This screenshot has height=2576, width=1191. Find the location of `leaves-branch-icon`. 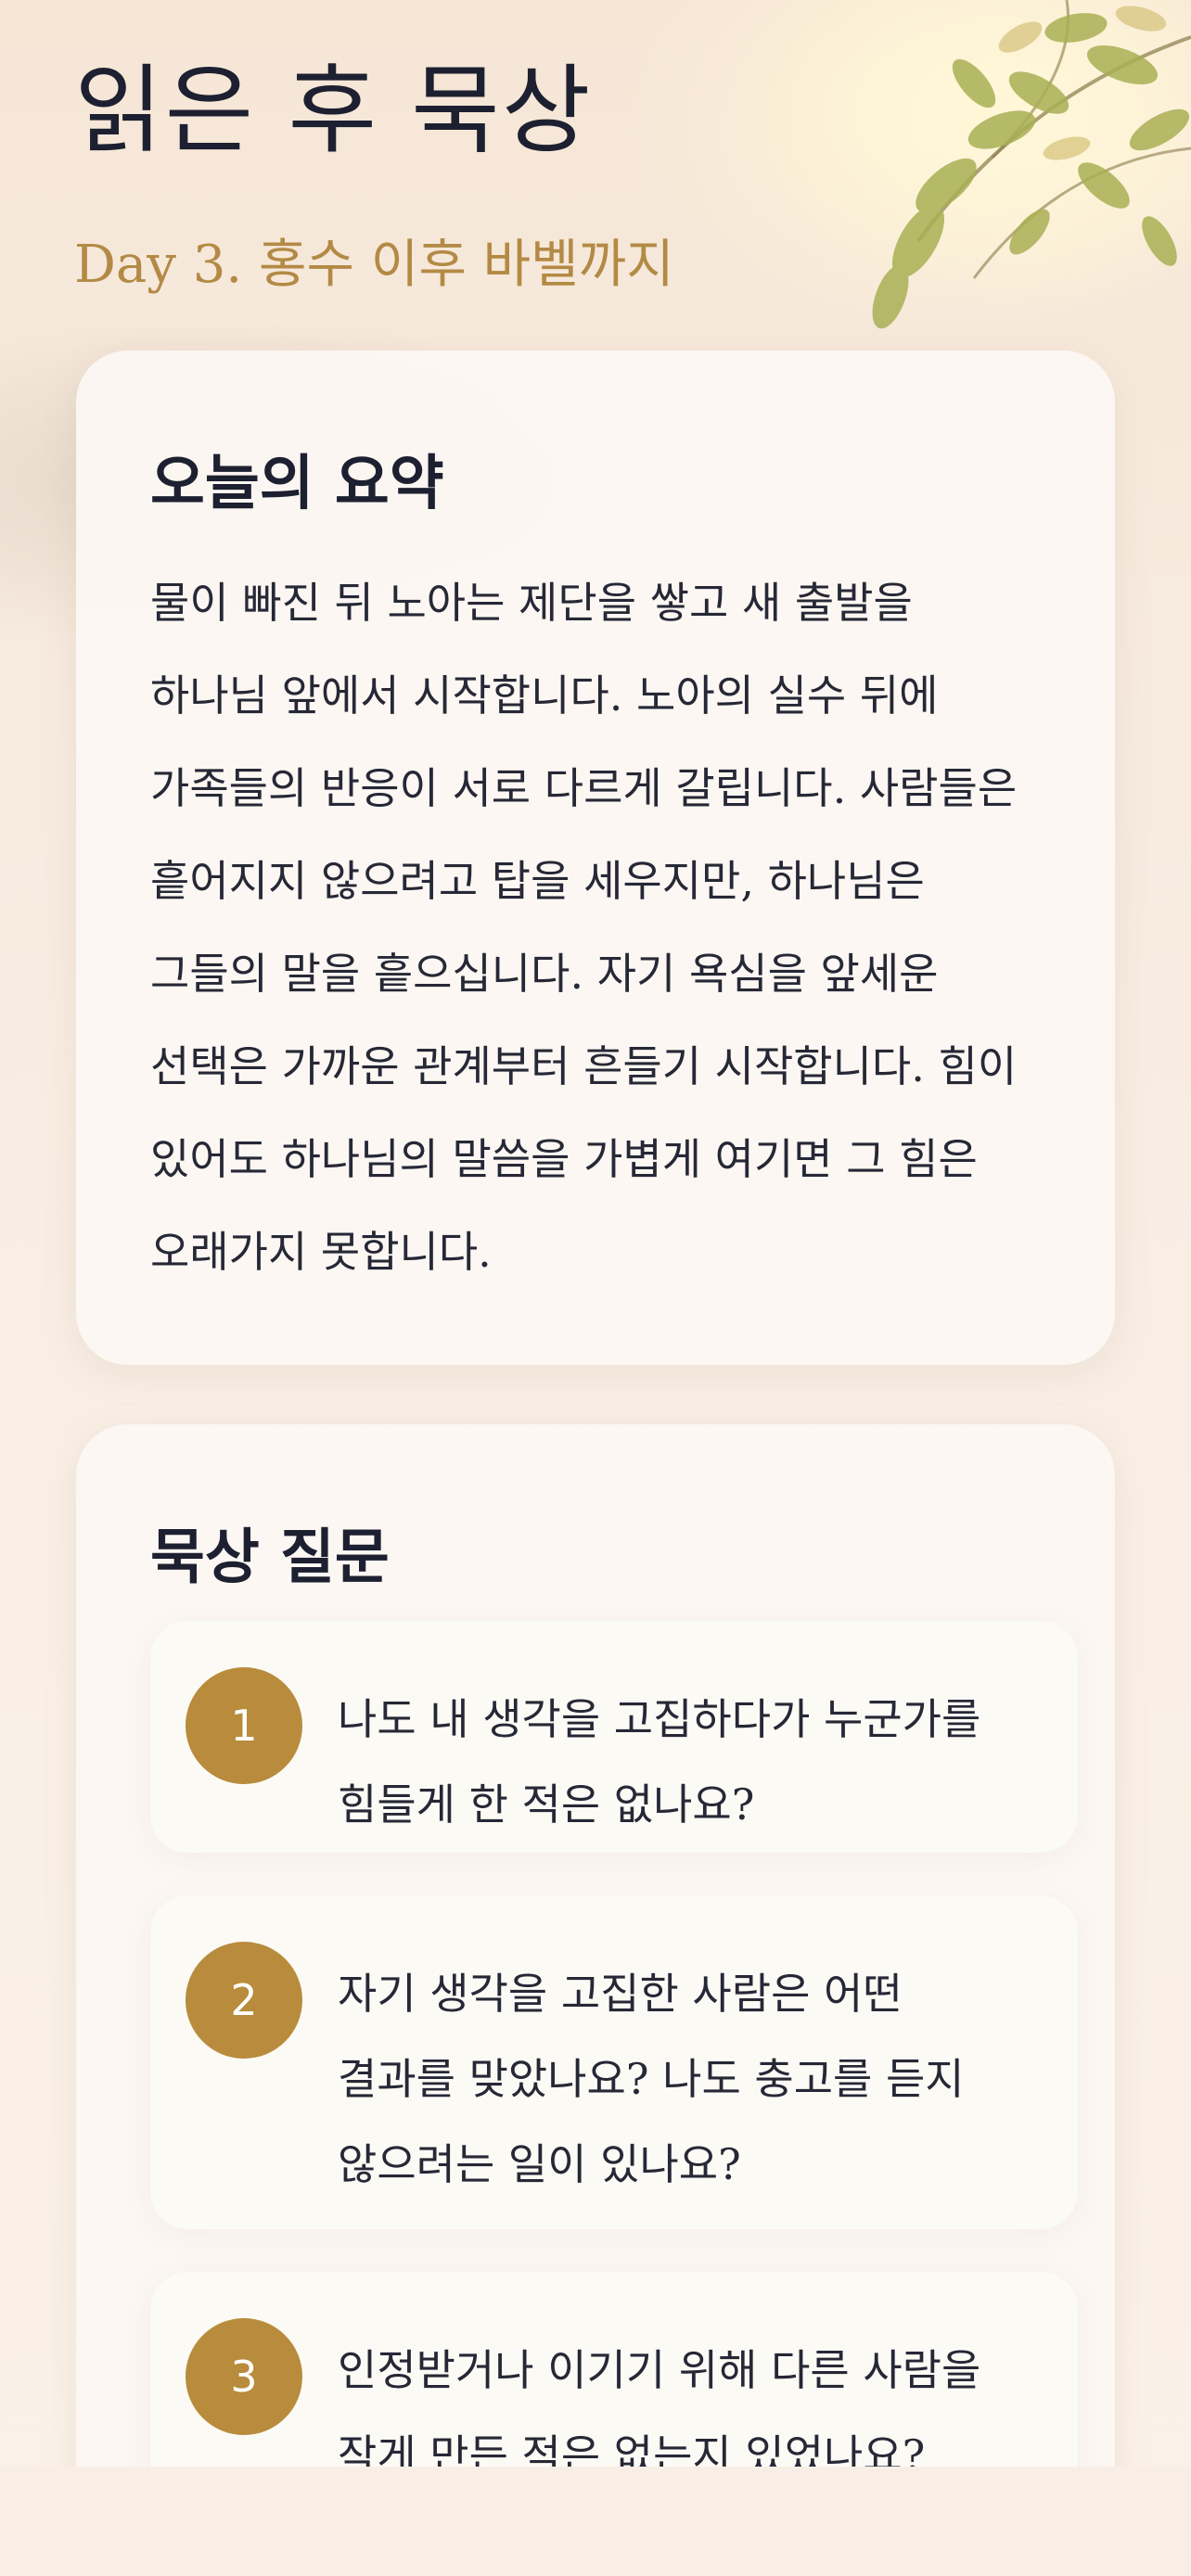

leaves-branch-icon is located at coordinates (916, 194).